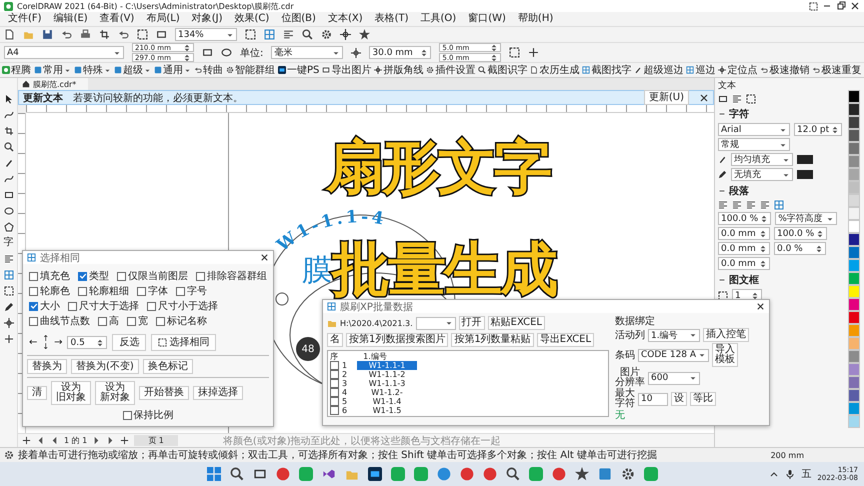 The height and width of the screenshot is (486, 864). I want to click on search-icon, so click(237, 474).